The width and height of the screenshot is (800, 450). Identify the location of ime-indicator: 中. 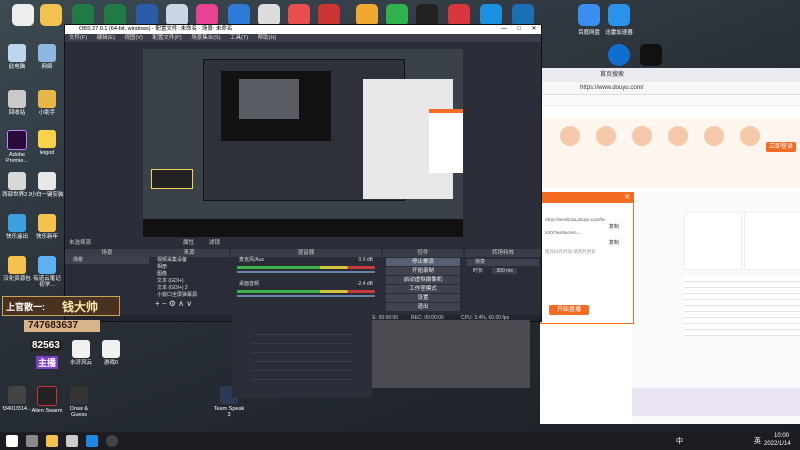
(679, 441).